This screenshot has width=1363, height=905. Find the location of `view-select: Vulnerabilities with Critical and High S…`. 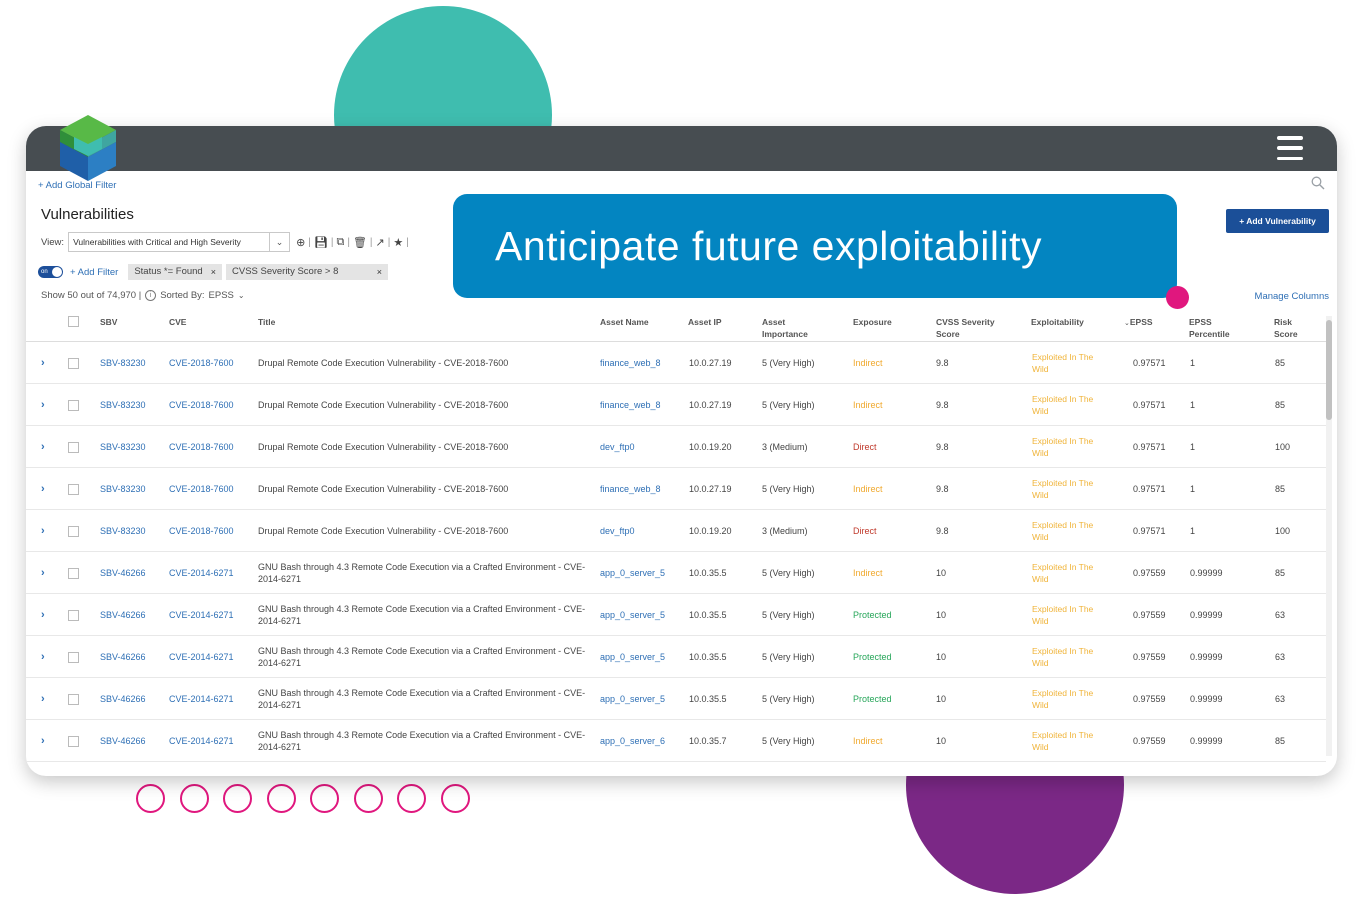

view-select: Vulnerabilities with Critical and High S… is located at coordinates (179, 242).